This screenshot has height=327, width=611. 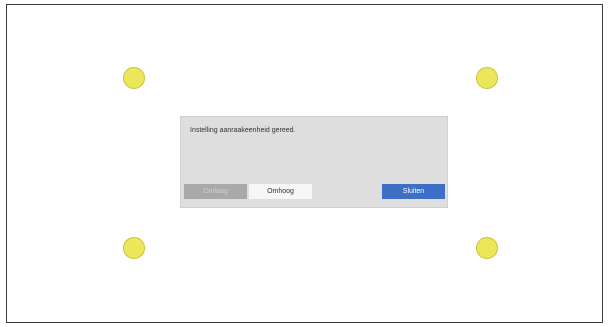 I want to click on calibration-target-top-right, so click(x=487, y=78).